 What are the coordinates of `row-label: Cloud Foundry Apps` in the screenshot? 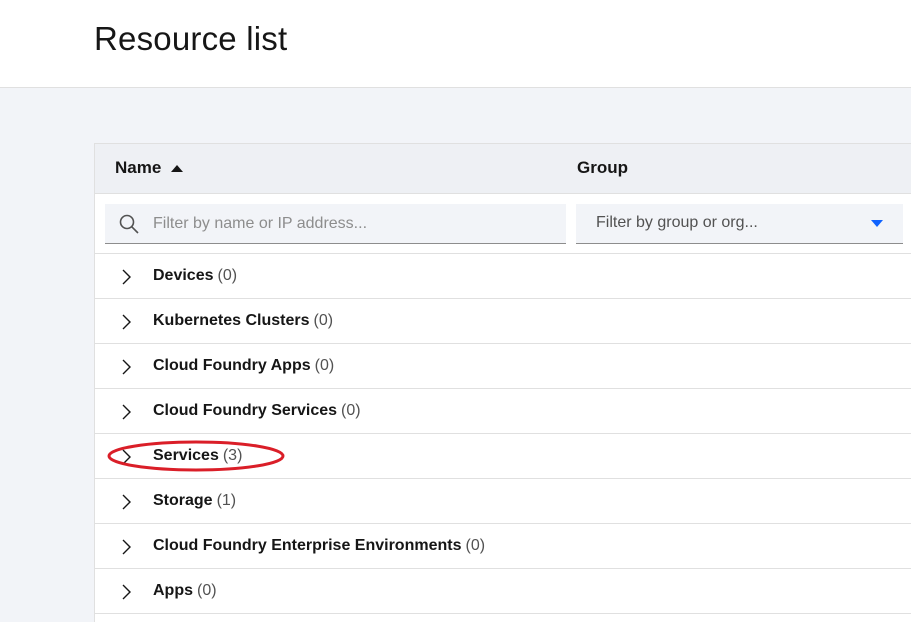 It's located at (232, 365).